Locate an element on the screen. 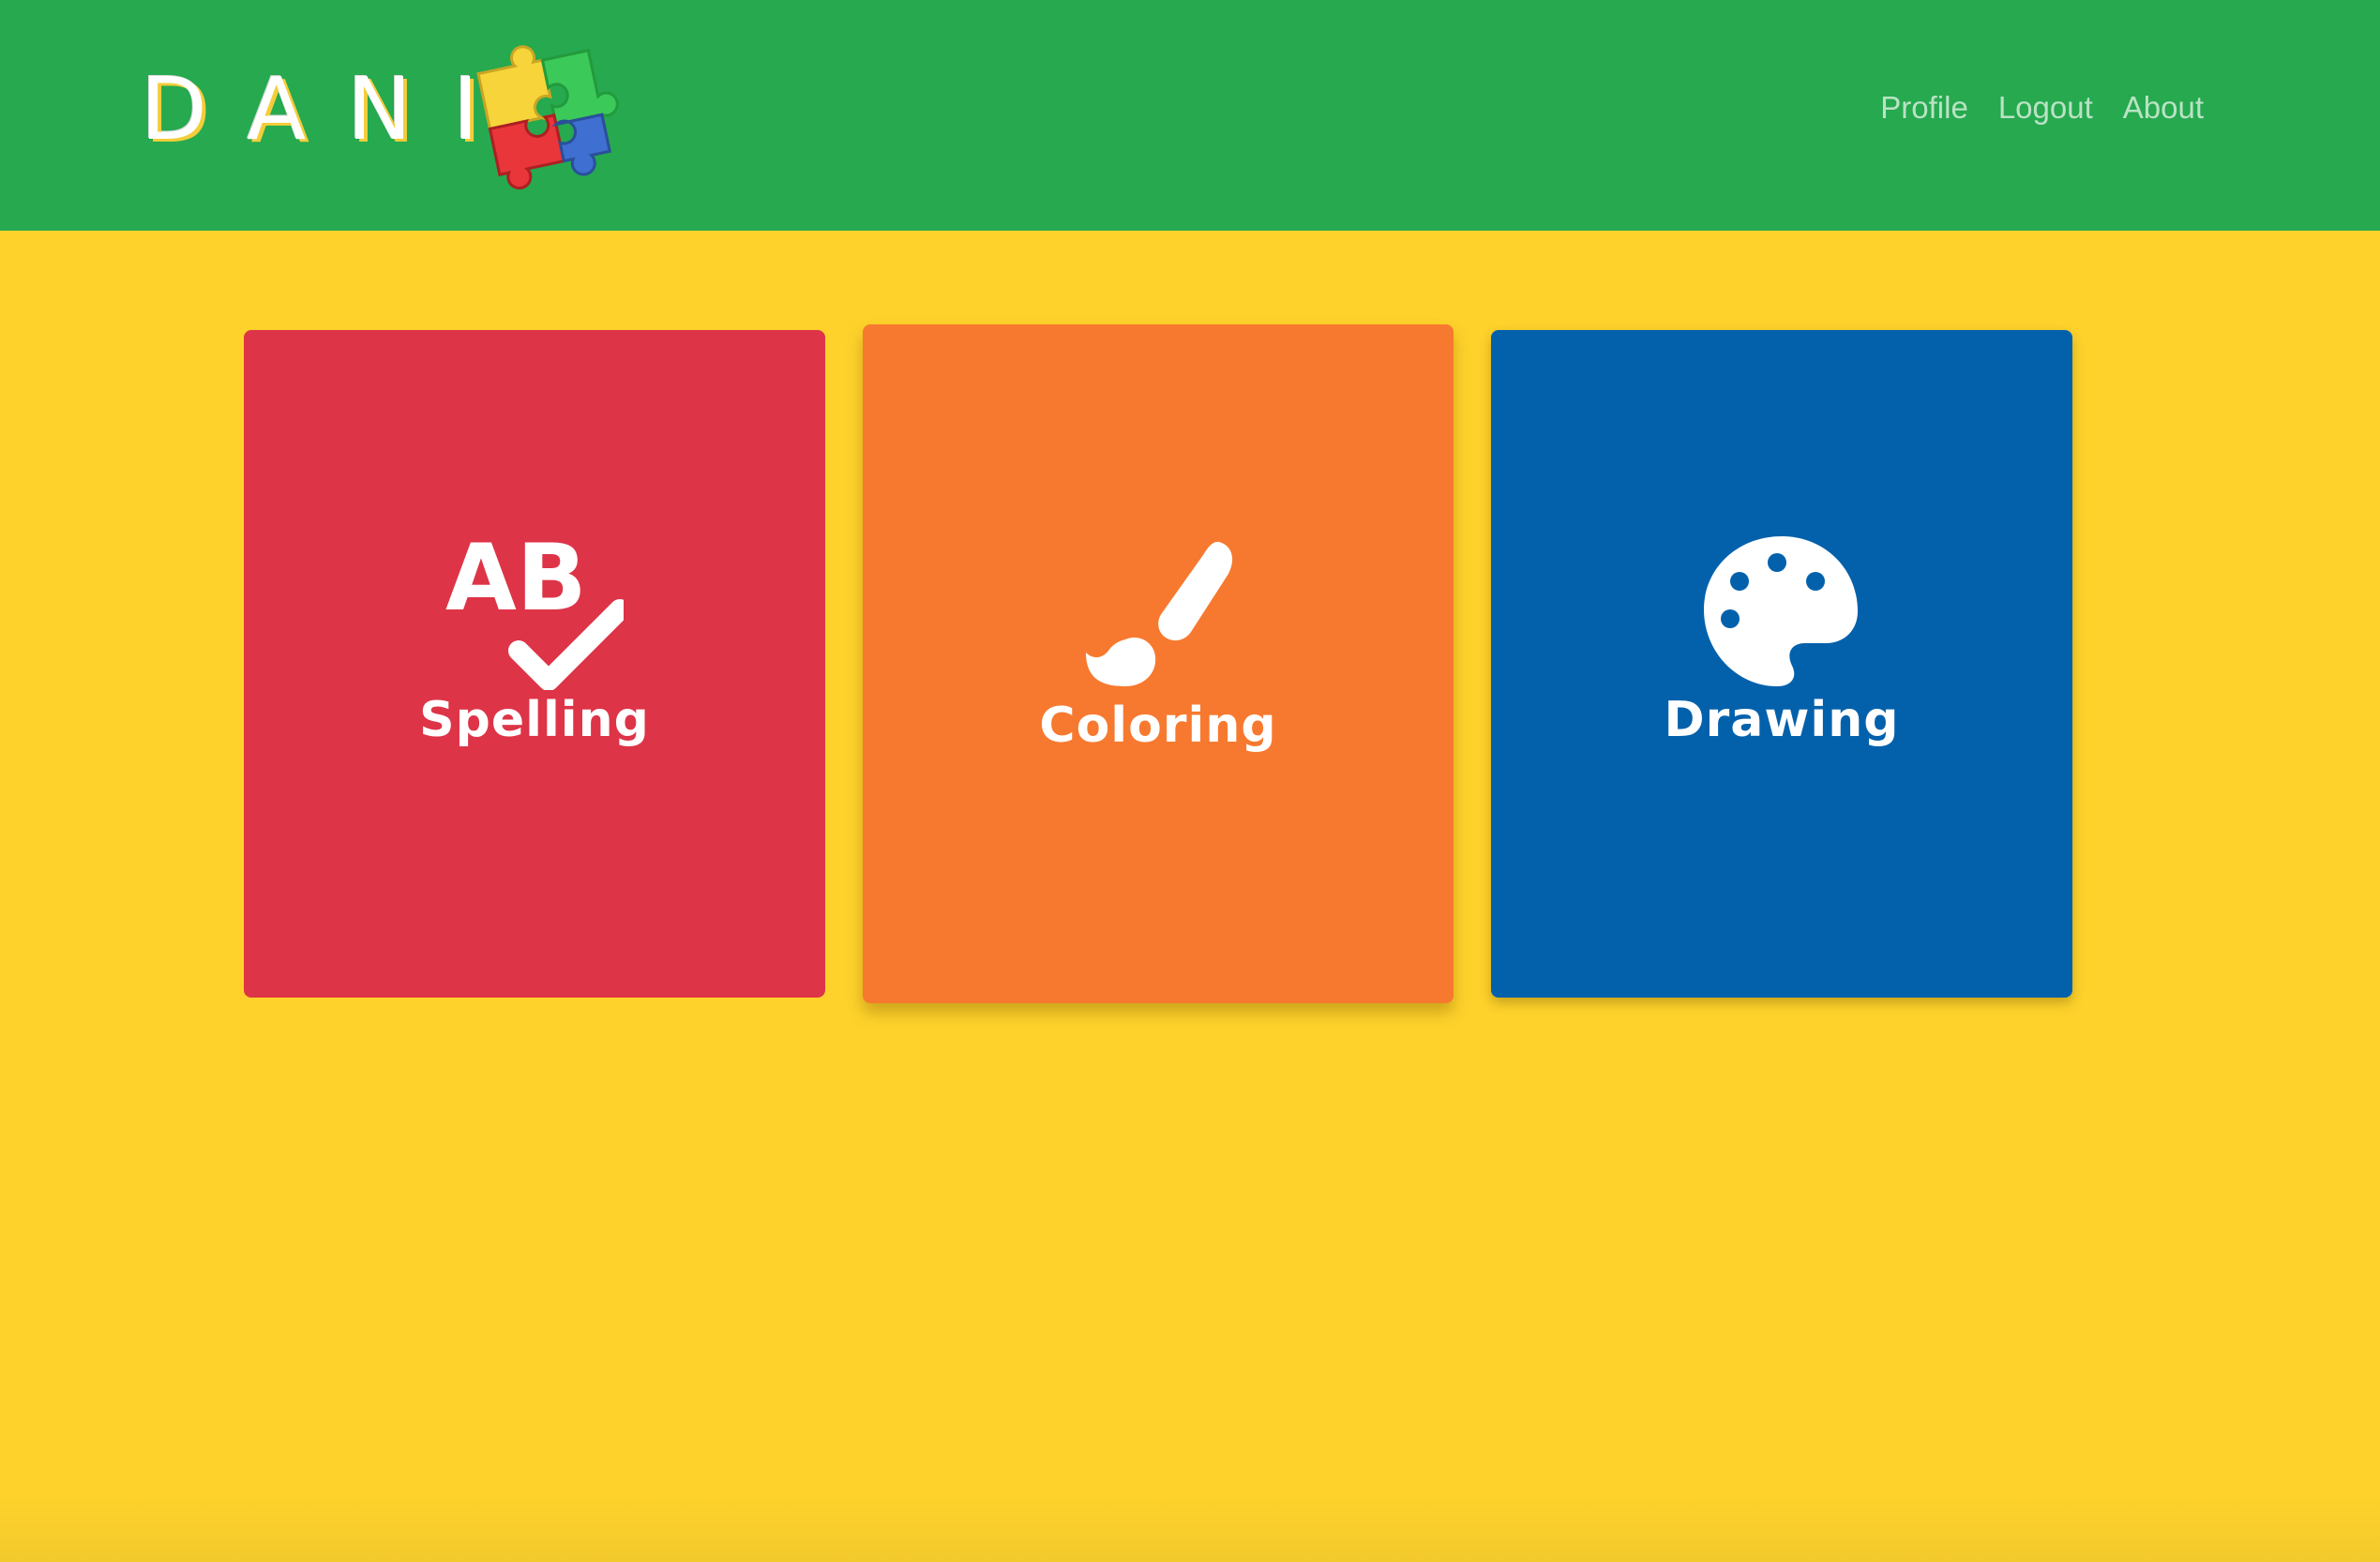 The width and height of the screenshot is (2380, 1562). main-nav: Profile Logout About is located at coordinates (2042, 108).